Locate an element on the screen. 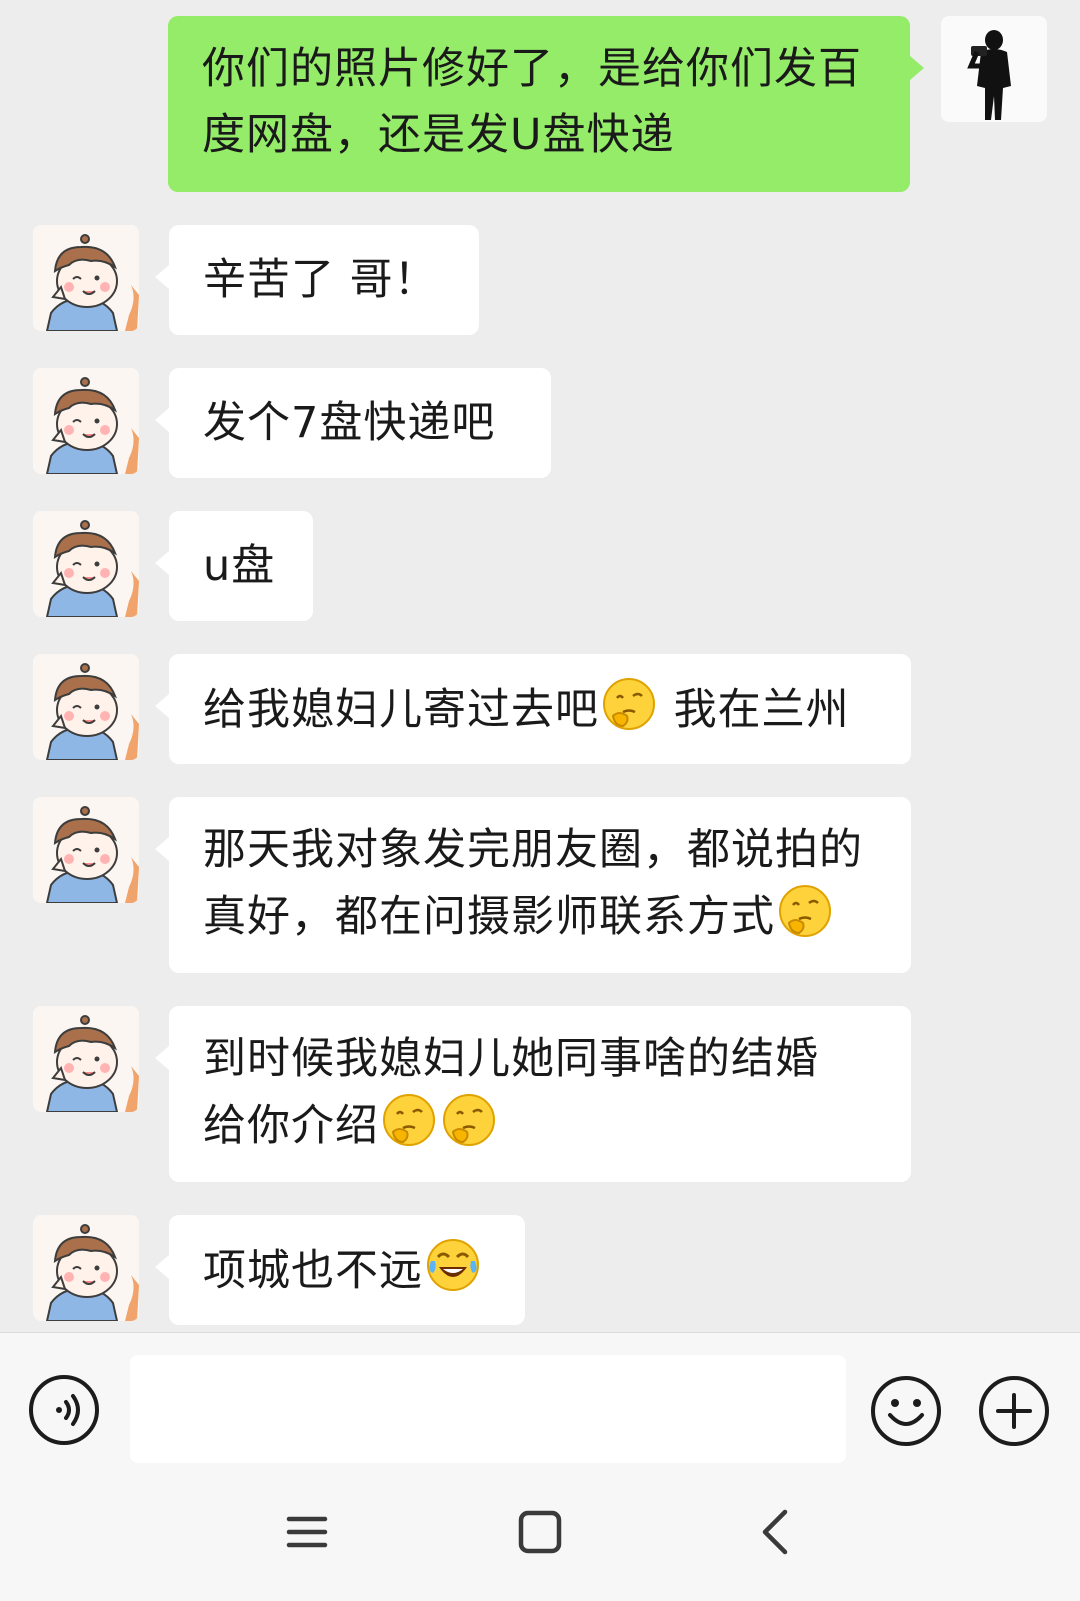 This screenshot has height=1601, width=1080. incoming-message-bubble: 辛苦了 哥！ is located at coordinates (317, 280).